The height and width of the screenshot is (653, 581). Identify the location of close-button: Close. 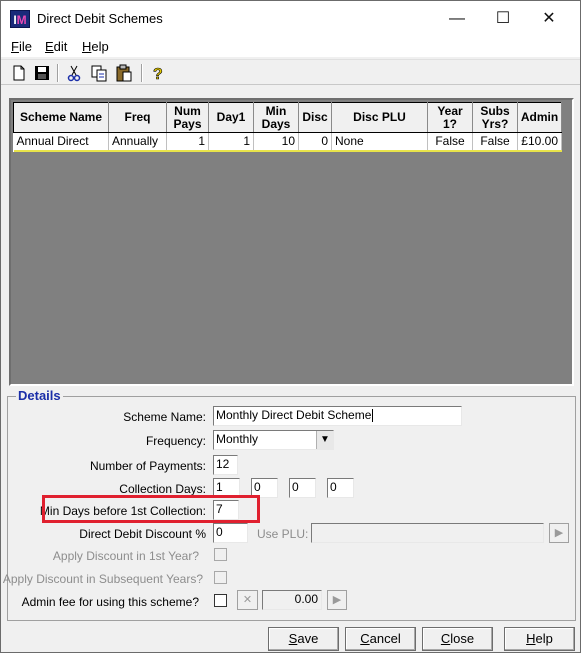
(457, 639).